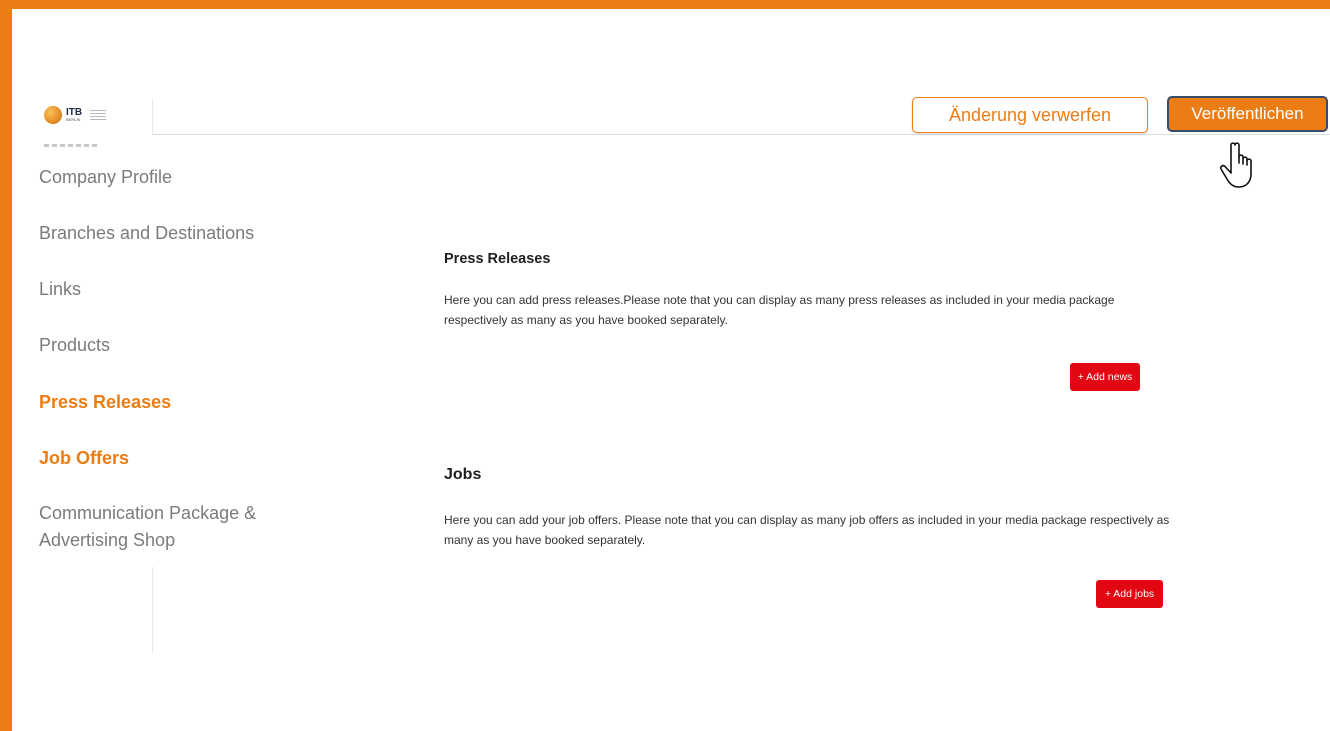 This screenshot has height=731, width=1330. I want to click on pointer-hand-icon, so click(1236, 165).